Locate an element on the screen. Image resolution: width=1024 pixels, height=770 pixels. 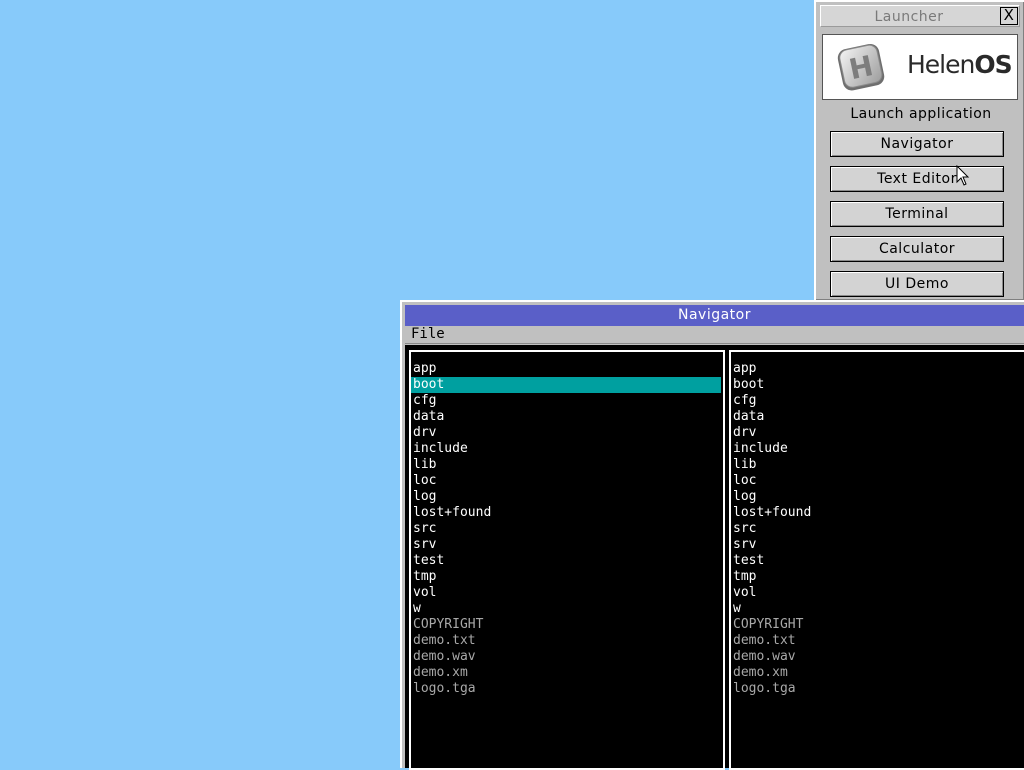
launcher-titlebar: Launcher X is located at coordinates (920, 16).